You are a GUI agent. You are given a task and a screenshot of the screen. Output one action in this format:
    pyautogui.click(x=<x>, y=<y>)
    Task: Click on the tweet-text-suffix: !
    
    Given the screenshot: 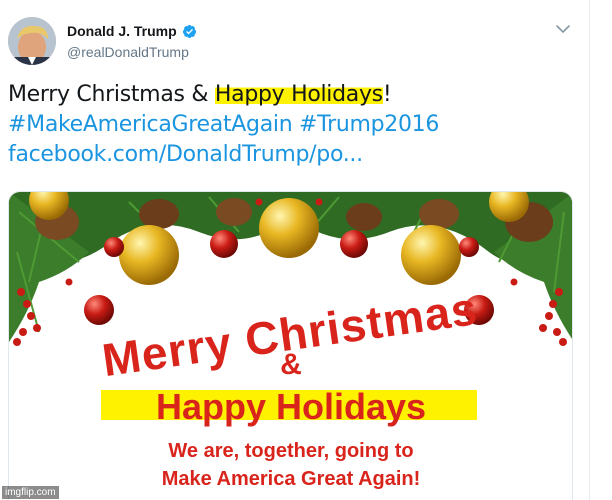 What is the action you would take?
    pyautogui.click(x=387, y=94)
    